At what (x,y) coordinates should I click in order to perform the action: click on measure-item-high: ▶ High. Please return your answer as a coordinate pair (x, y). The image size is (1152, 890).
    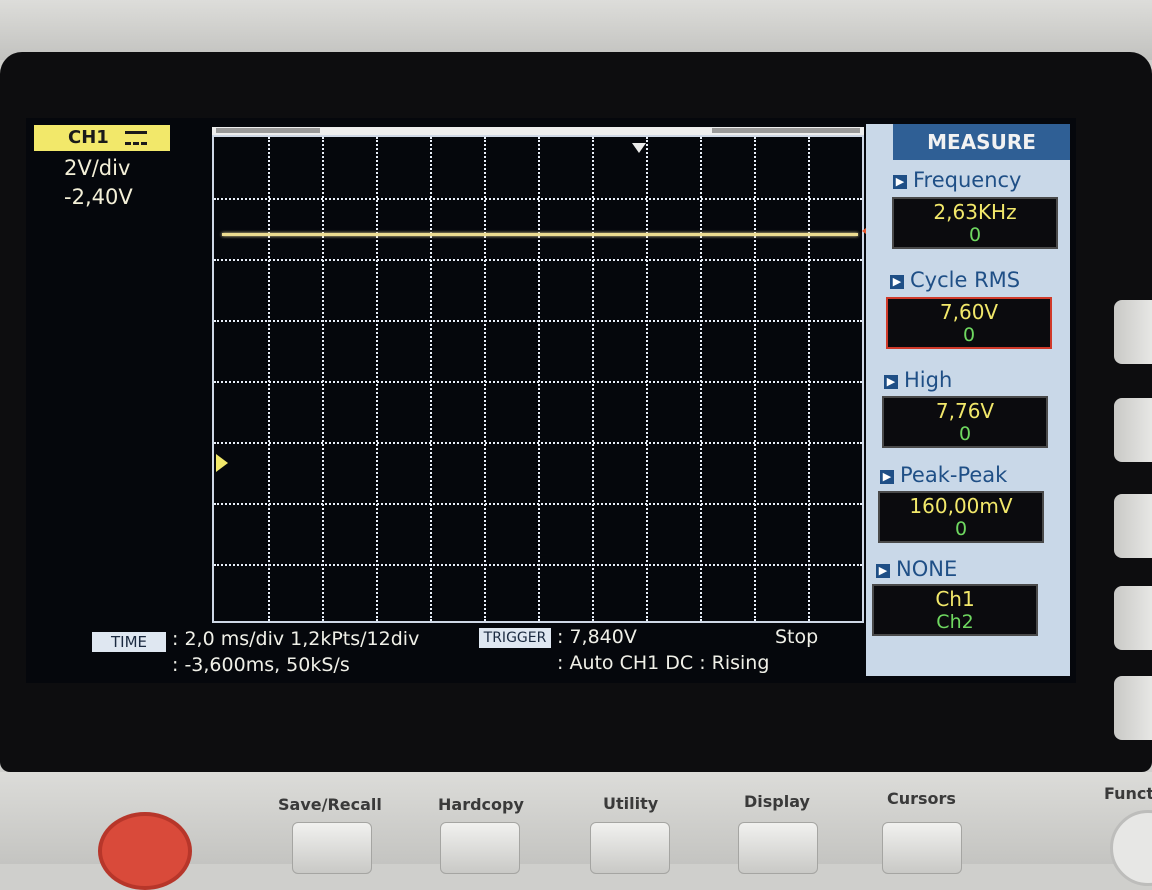
    Looking at the image, I should click on (918, 380).